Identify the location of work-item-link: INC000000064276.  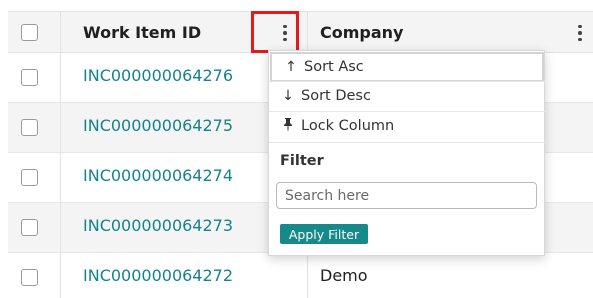
(158, 75).